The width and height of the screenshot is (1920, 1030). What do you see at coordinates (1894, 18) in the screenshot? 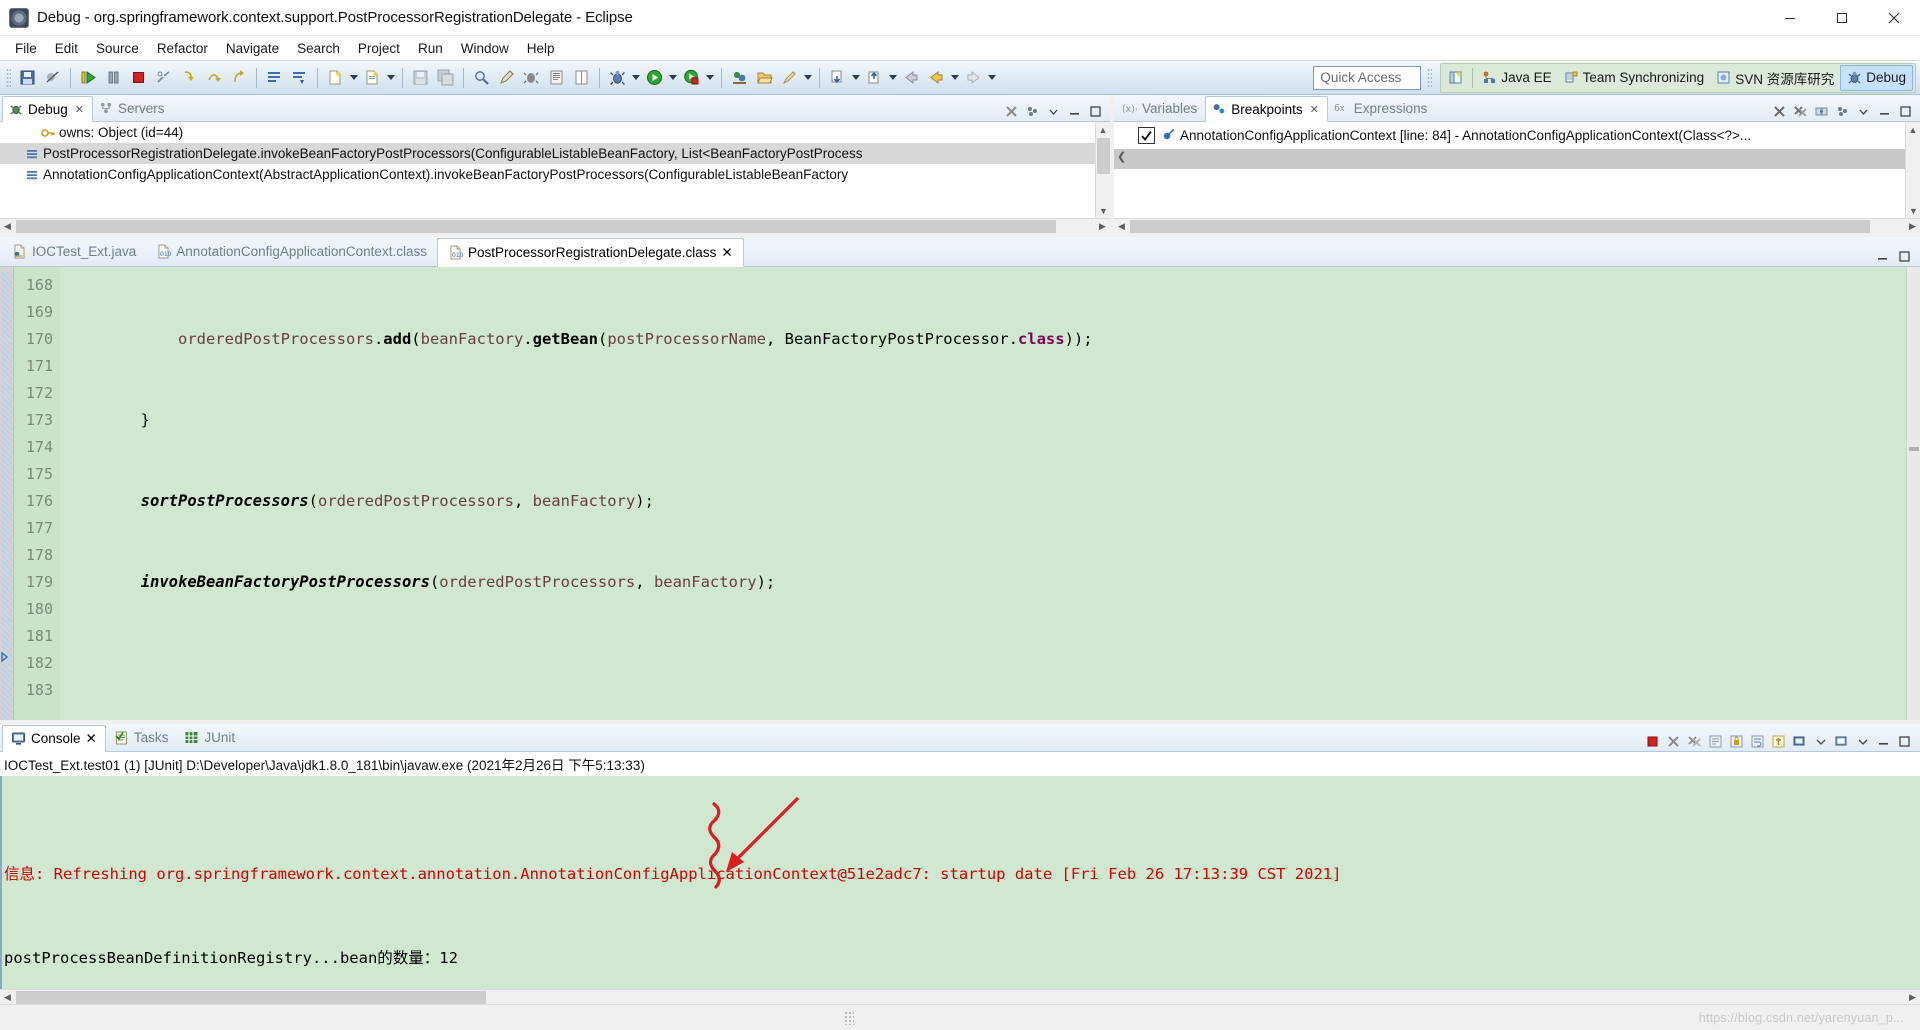
I see `close-button` at bounding box center [1894, 18].